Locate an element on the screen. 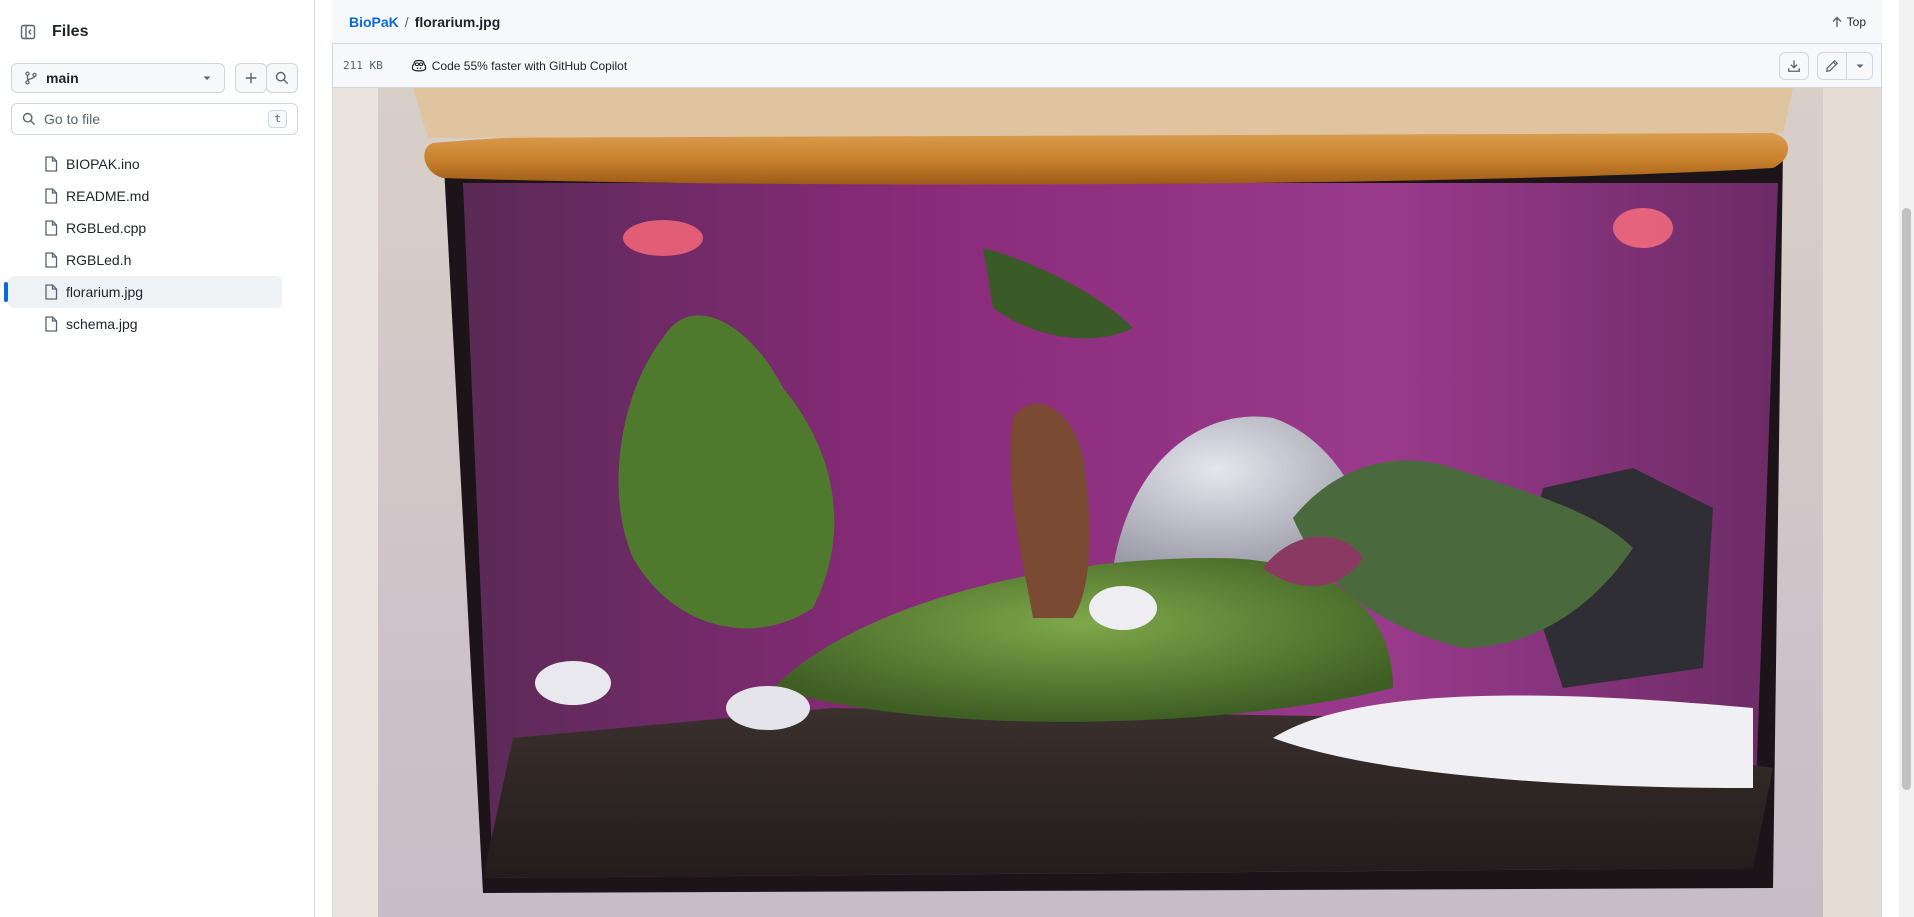  sidebar-collapse-icon is located at coordinates (28, 32).